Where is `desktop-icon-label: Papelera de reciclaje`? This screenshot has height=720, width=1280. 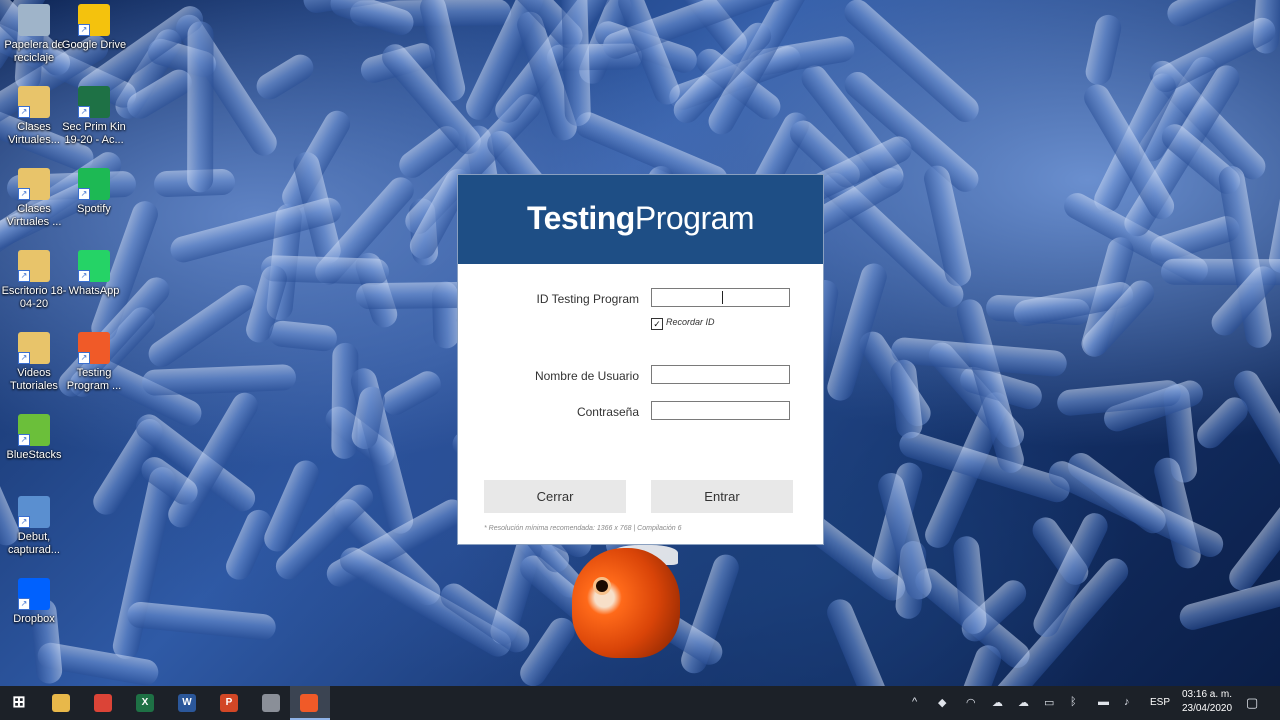
desktop-icon-label: Papelera de reciclaje is located at coordinates (34, 51).